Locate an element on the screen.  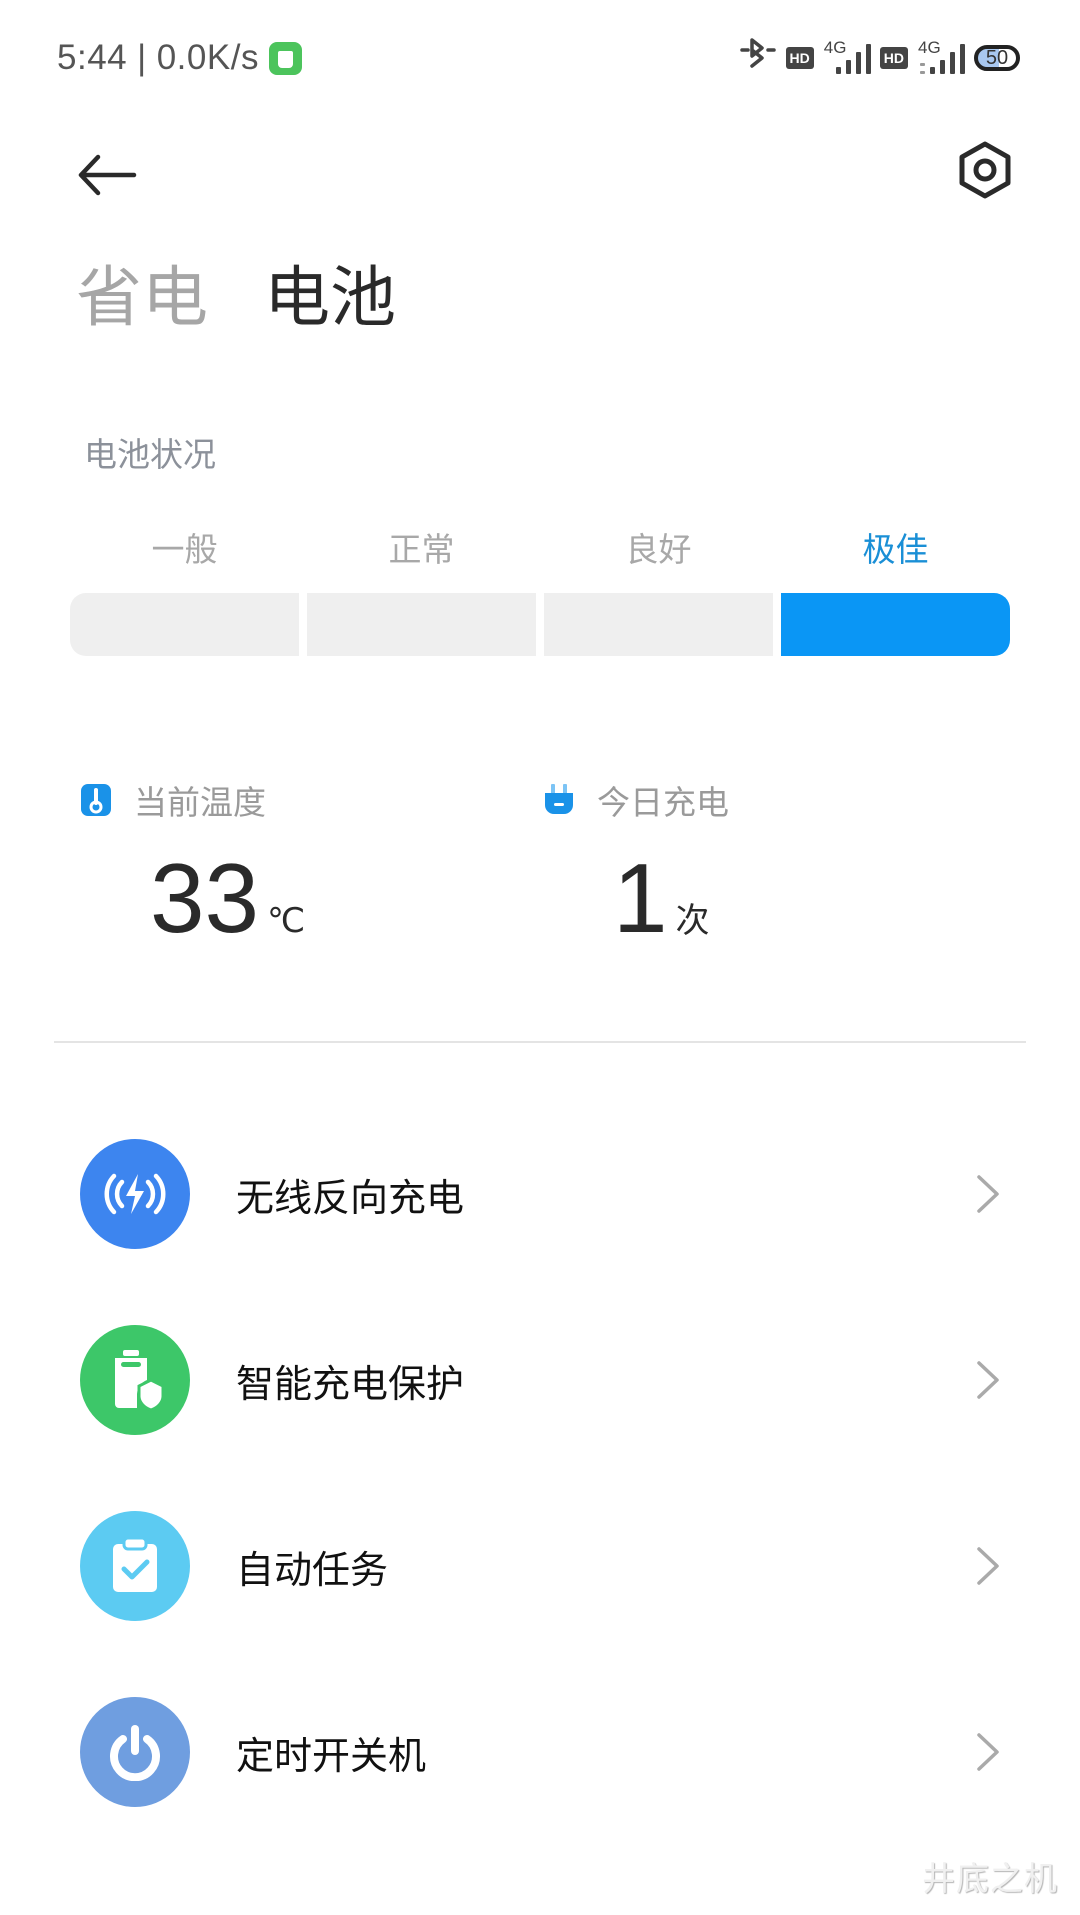
temperature-label: 当前温度 is located at coordinates (200, 802).